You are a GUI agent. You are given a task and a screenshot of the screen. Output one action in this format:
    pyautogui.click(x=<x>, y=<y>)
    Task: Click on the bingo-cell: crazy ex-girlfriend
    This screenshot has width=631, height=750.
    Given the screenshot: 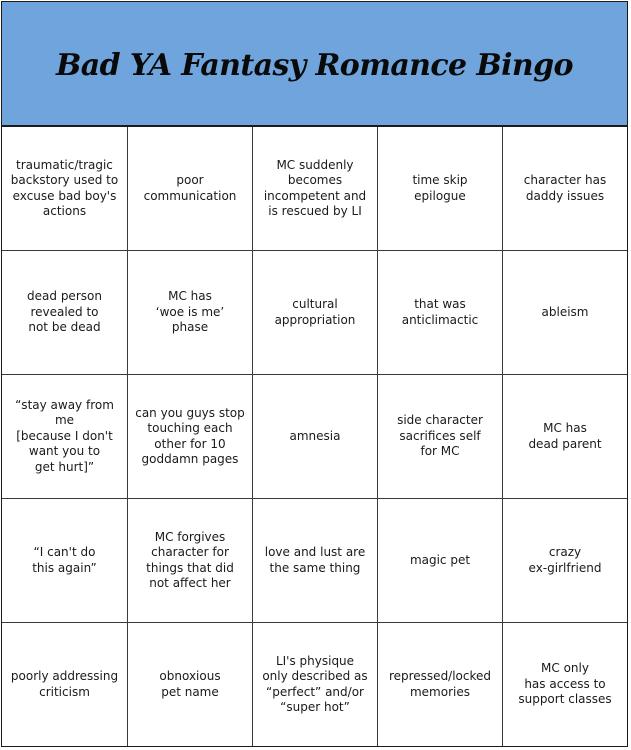 What is the action you would take?
    pyautogui.click(x=565, y=561)
    